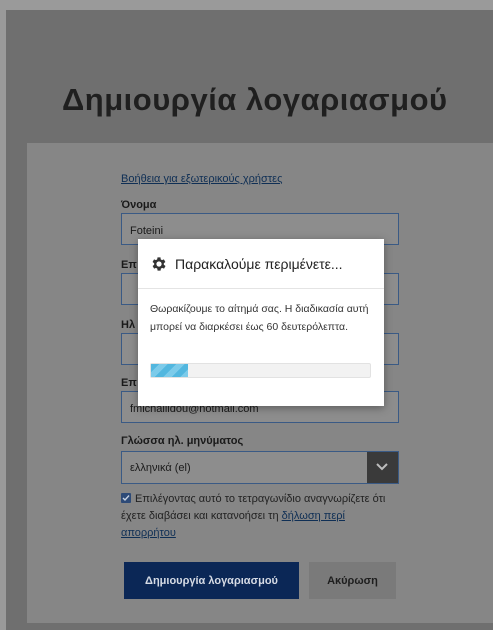 The image size is (493, 630). Describe the element at coordinates (211, 580) in the screenshot. I see `create-account-button: Δημιουργία λογαριασμού` at that location.